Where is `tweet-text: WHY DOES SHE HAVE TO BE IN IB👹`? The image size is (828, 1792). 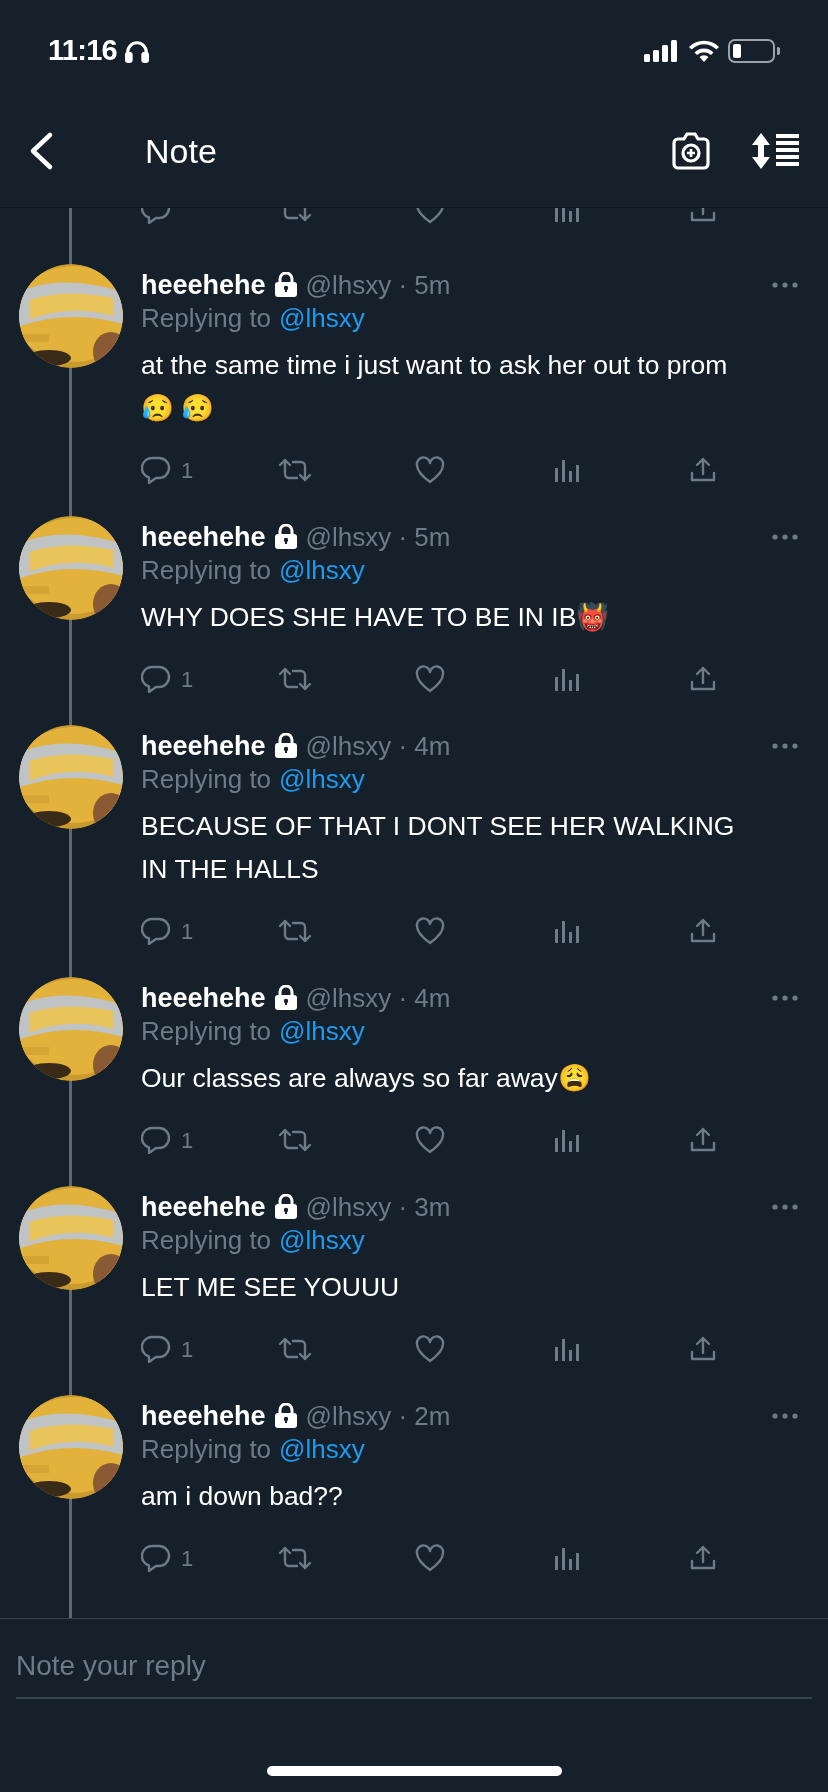
tweet-text: WHY DOES SHE HAVE TO BE IN IB👹 is located at coordinates (376, 617).